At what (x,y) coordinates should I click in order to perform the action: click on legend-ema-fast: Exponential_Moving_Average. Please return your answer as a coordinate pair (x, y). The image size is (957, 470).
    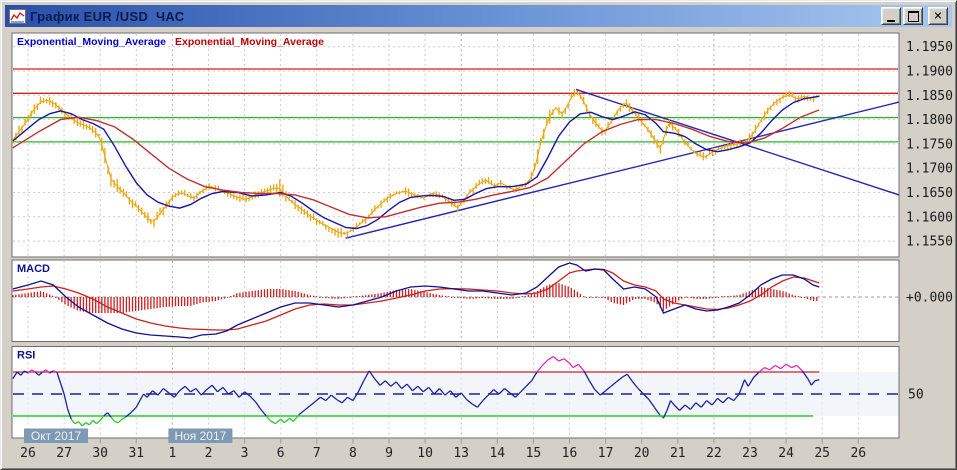
    Looking at the image, I should click on (91, 42).